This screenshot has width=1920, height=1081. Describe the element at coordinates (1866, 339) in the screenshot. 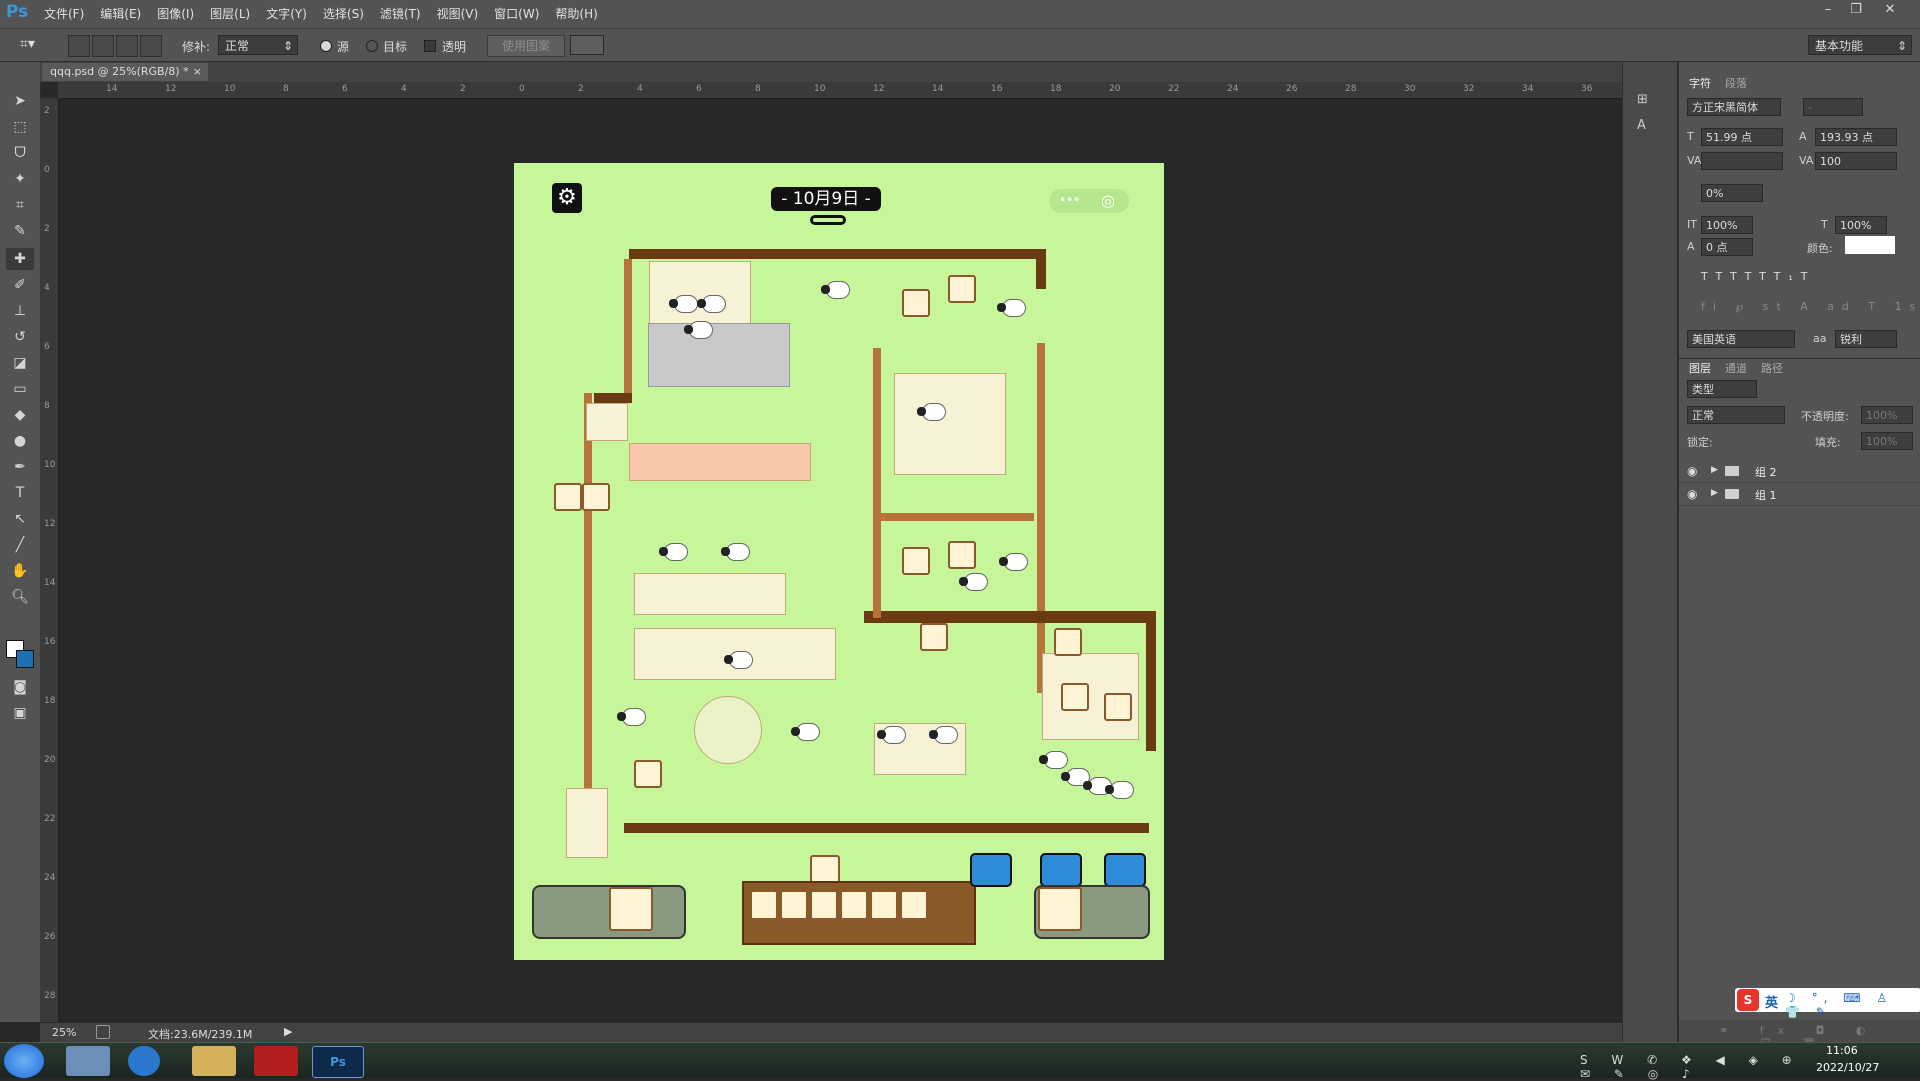

I see `antialias-select: 锐利` at that location.